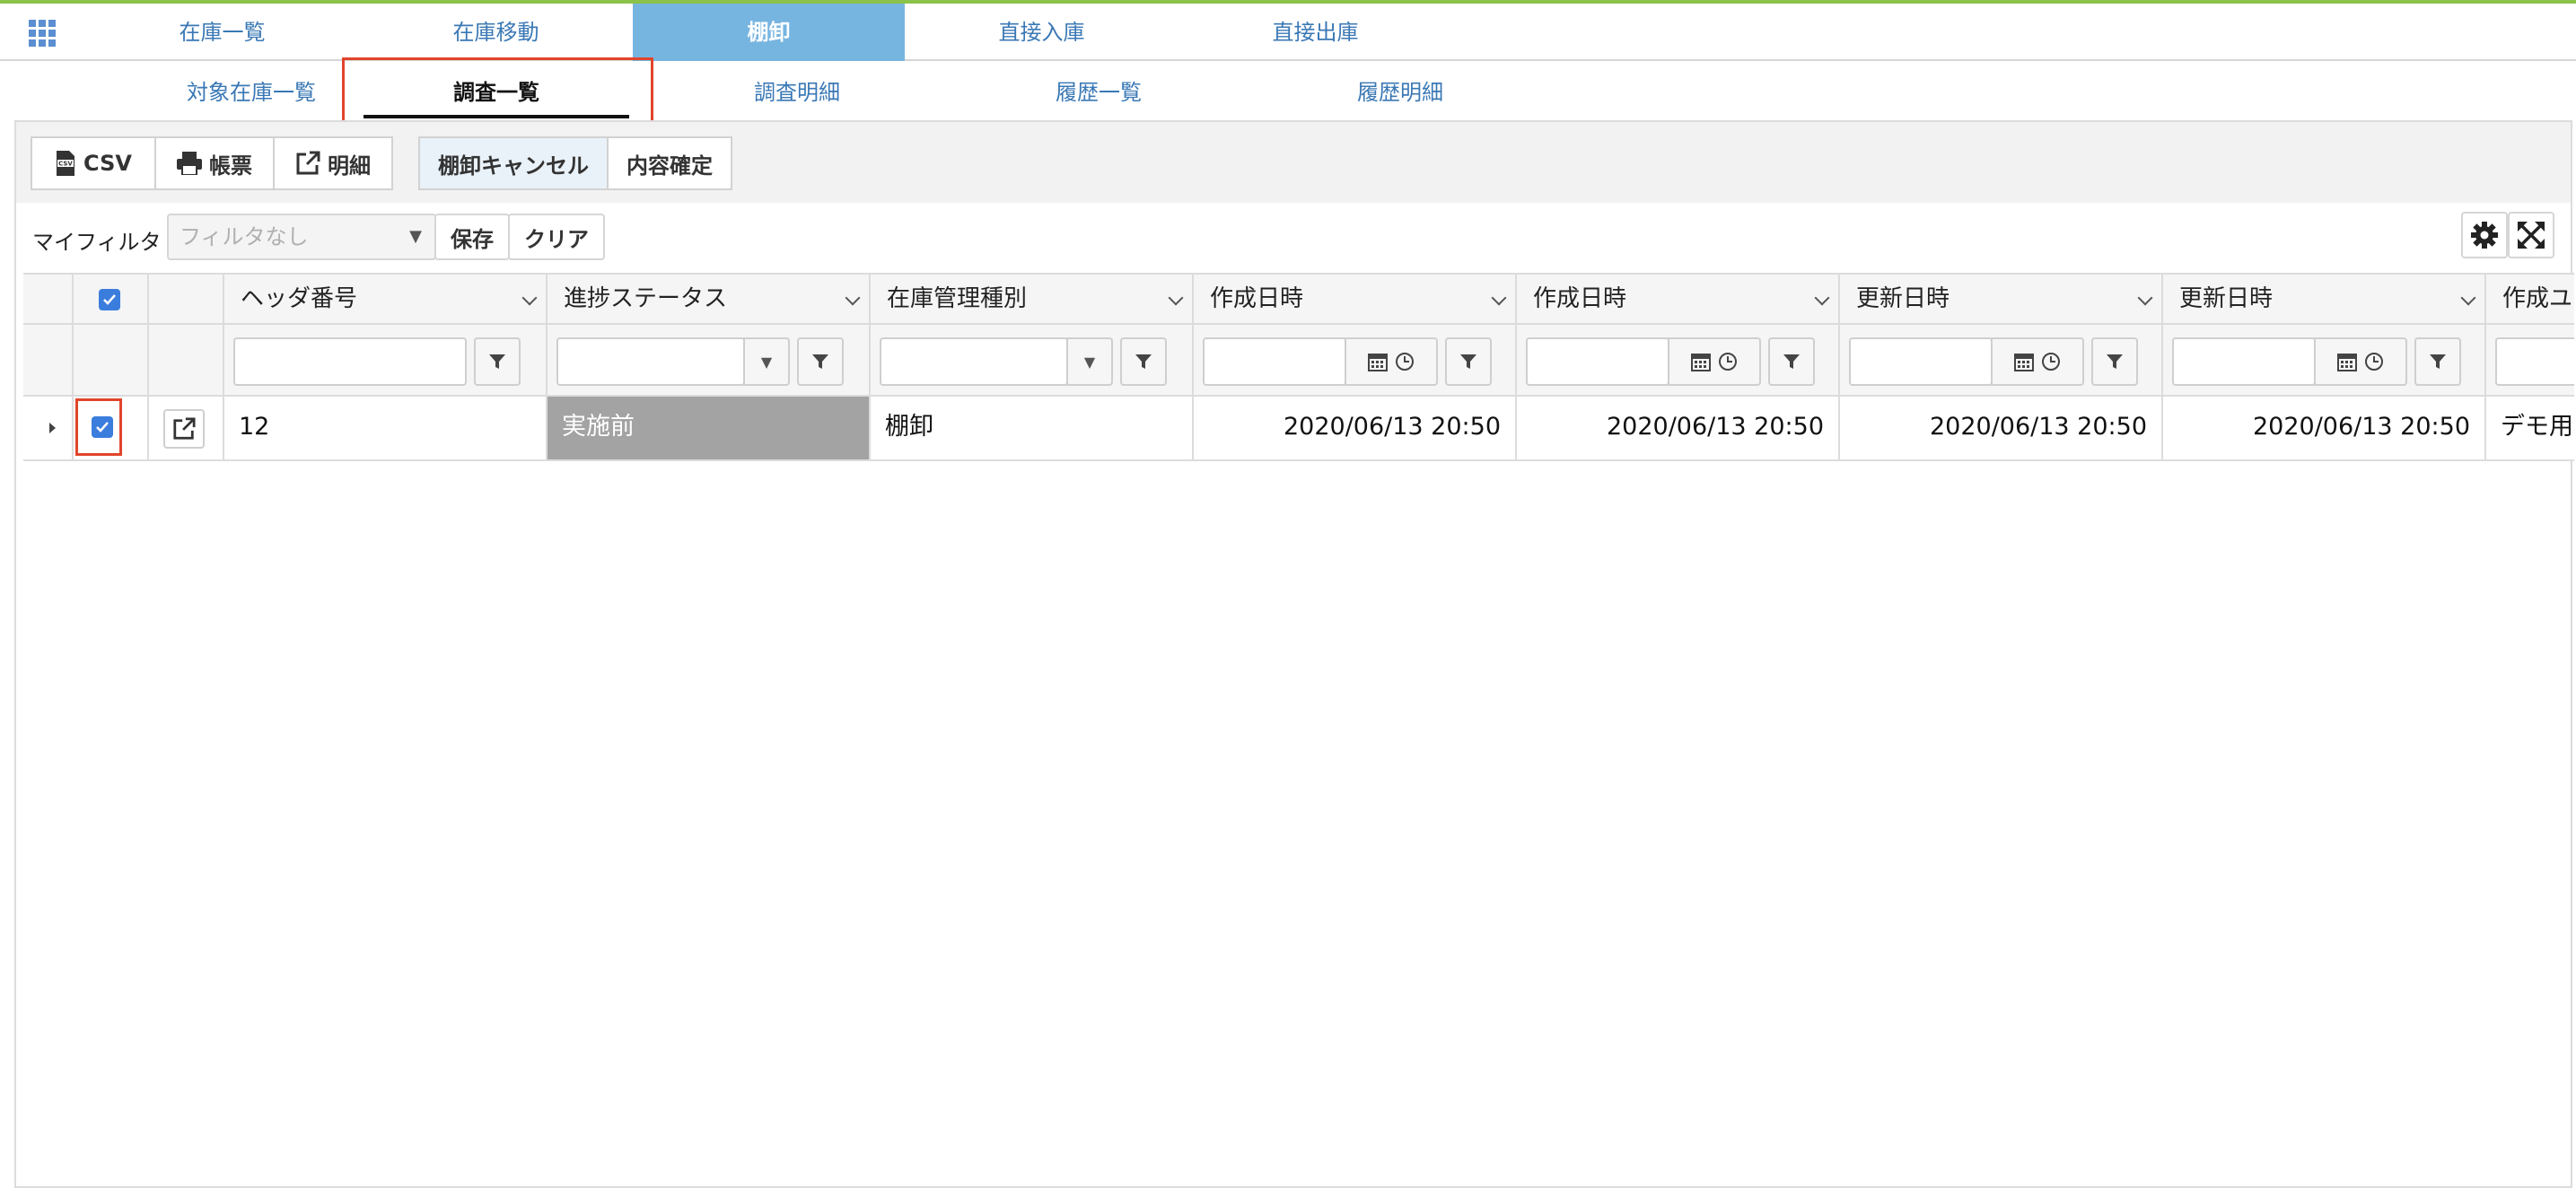  Describe the element at coordinates (2114, 361) in the screenshot. I see `filter-button-updated-from` at that location.